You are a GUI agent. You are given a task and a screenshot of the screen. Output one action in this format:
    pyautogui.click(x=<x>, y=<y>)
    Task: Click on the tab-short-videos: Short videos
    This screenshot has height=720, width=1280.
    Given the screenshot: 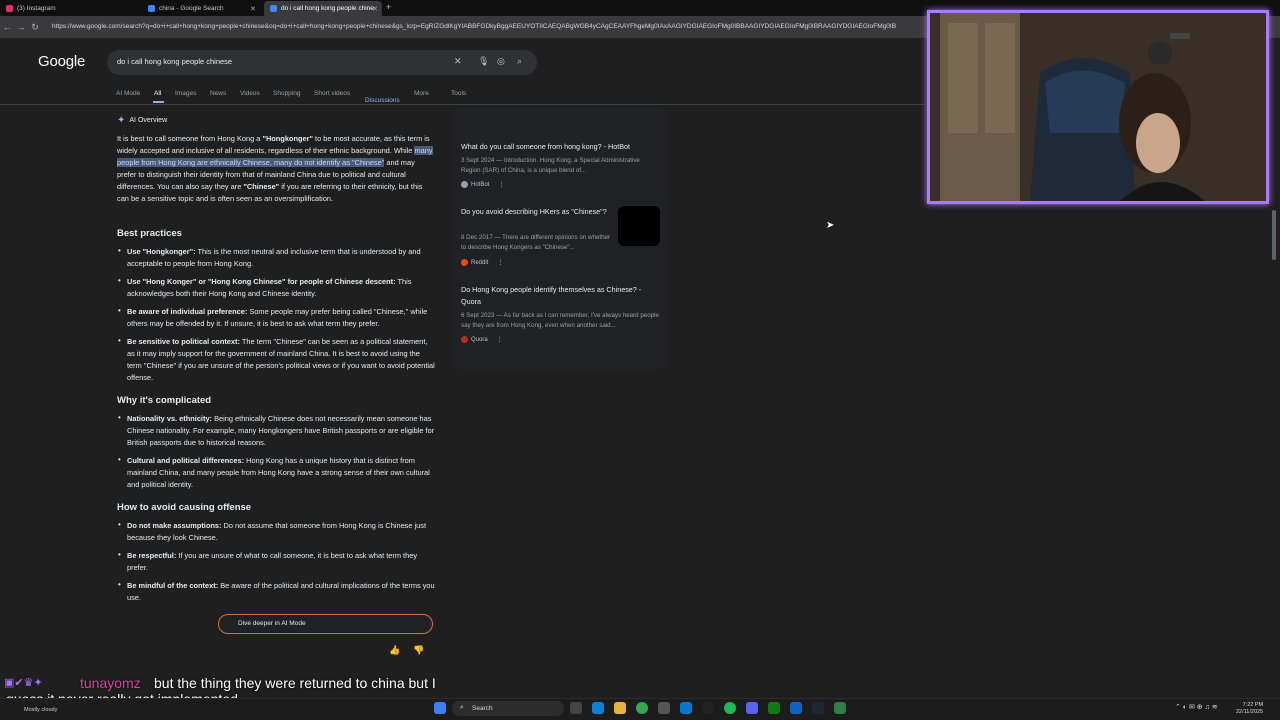 What is the action you would take?
    pyautogui.click(x=332, y=93)
    